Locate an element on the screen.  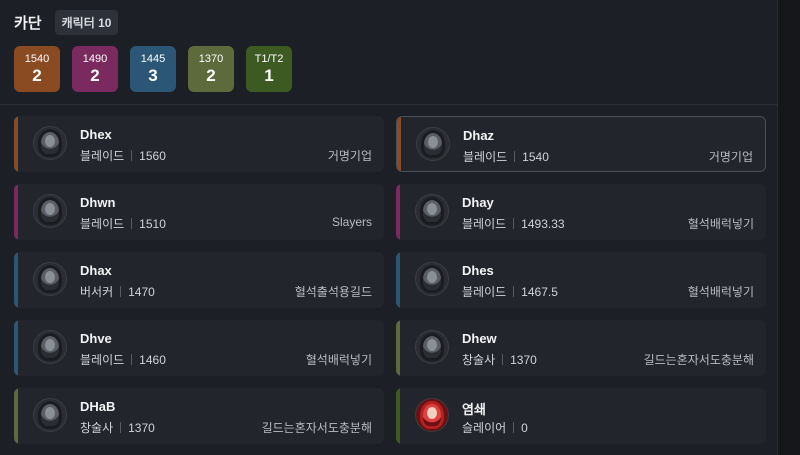
character-name: Dhwn is located at coordinates (98, 202).